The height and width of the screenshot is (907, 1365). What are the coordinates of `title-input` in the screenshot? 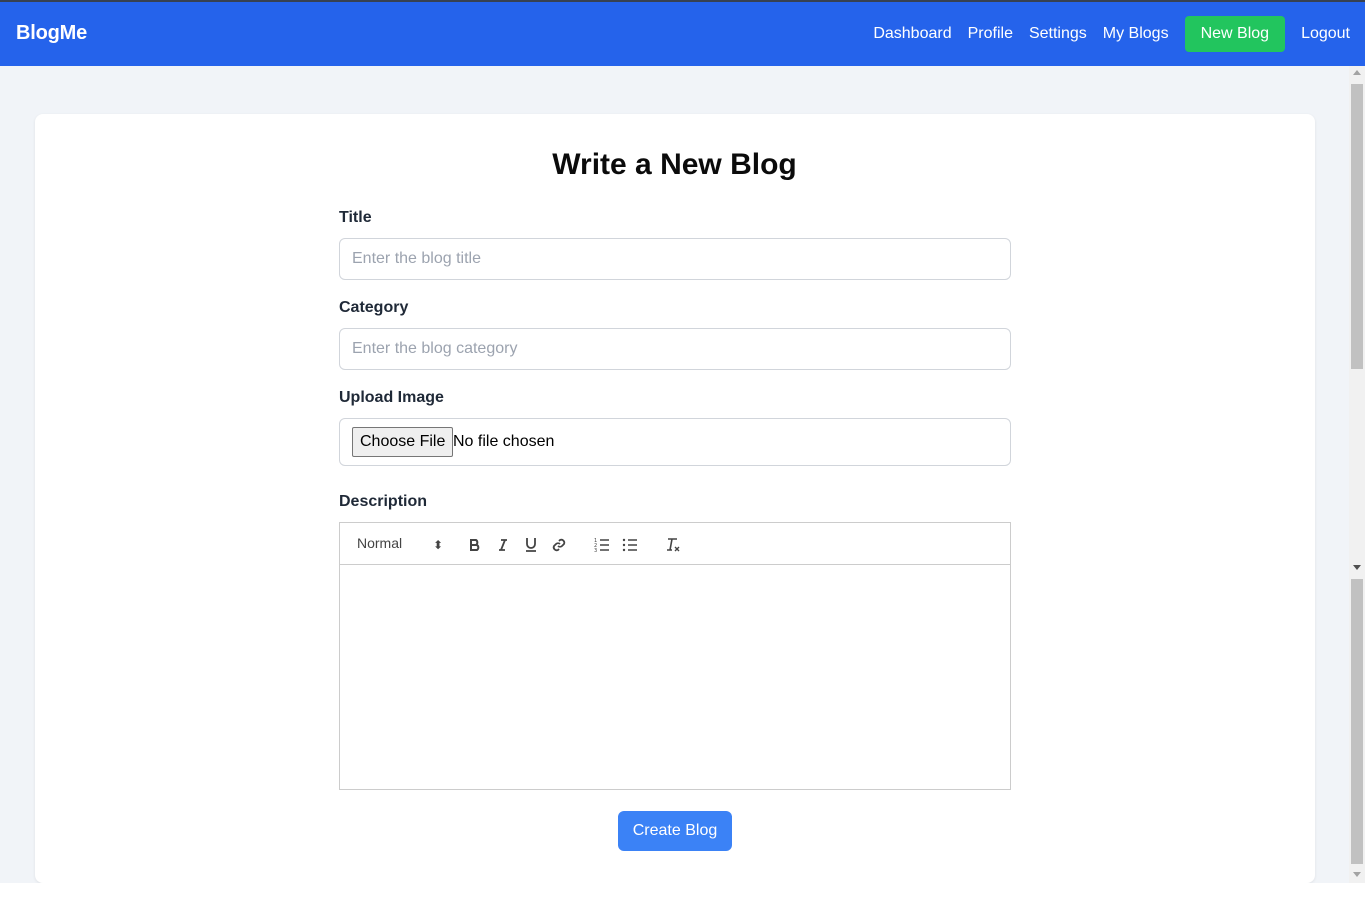 It's located at (675, 259).